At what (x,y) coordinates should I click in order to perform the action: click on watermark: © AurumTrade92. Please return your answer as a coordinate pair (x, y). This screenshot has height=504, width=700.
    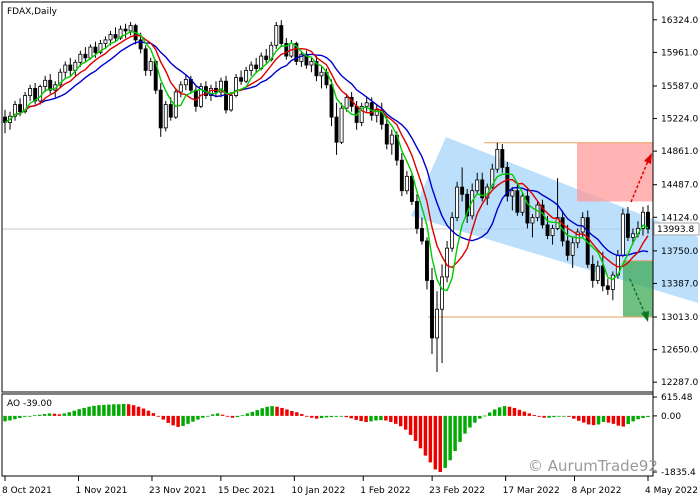
    Looking at the image, I should click on (593, 466).